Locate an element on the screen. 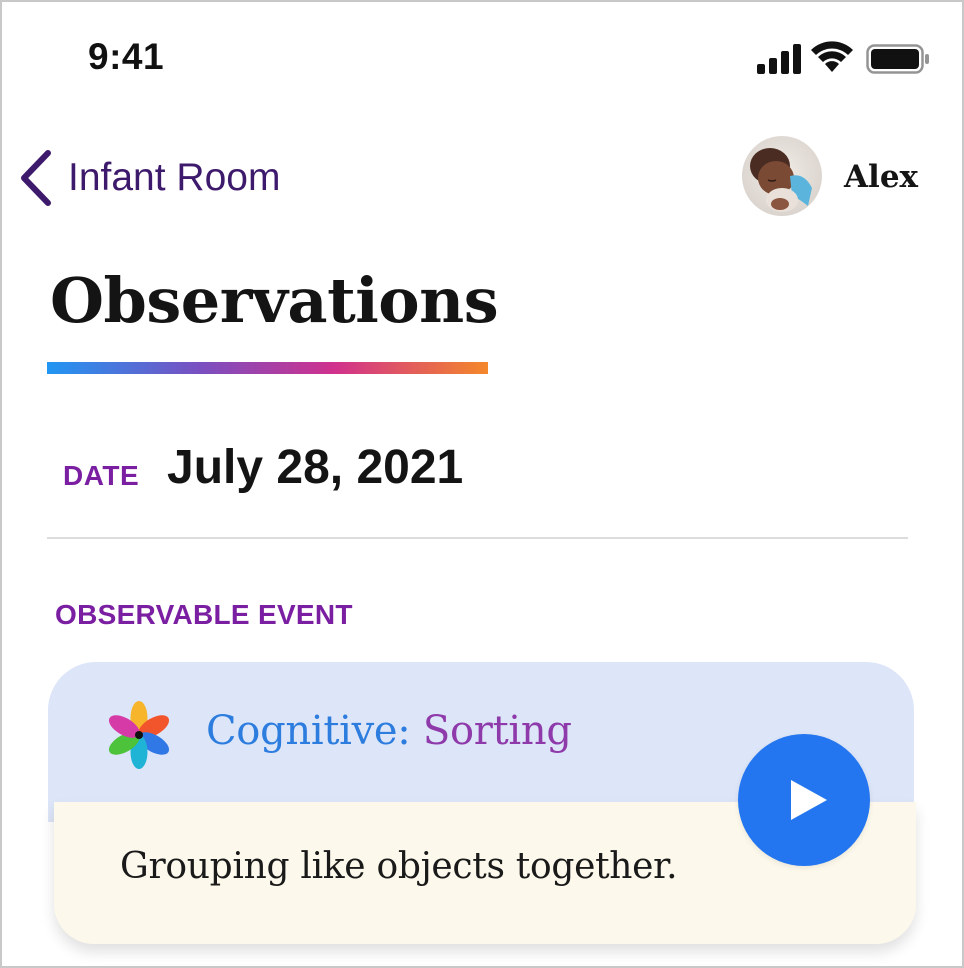  status-time: 9:41 is located at coordinates (126, 56).